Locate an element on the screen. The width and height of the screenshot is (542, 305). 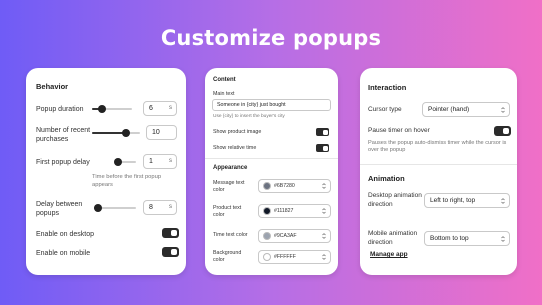
recent-purchases-input: 10 is located at coordinates (161, 132).